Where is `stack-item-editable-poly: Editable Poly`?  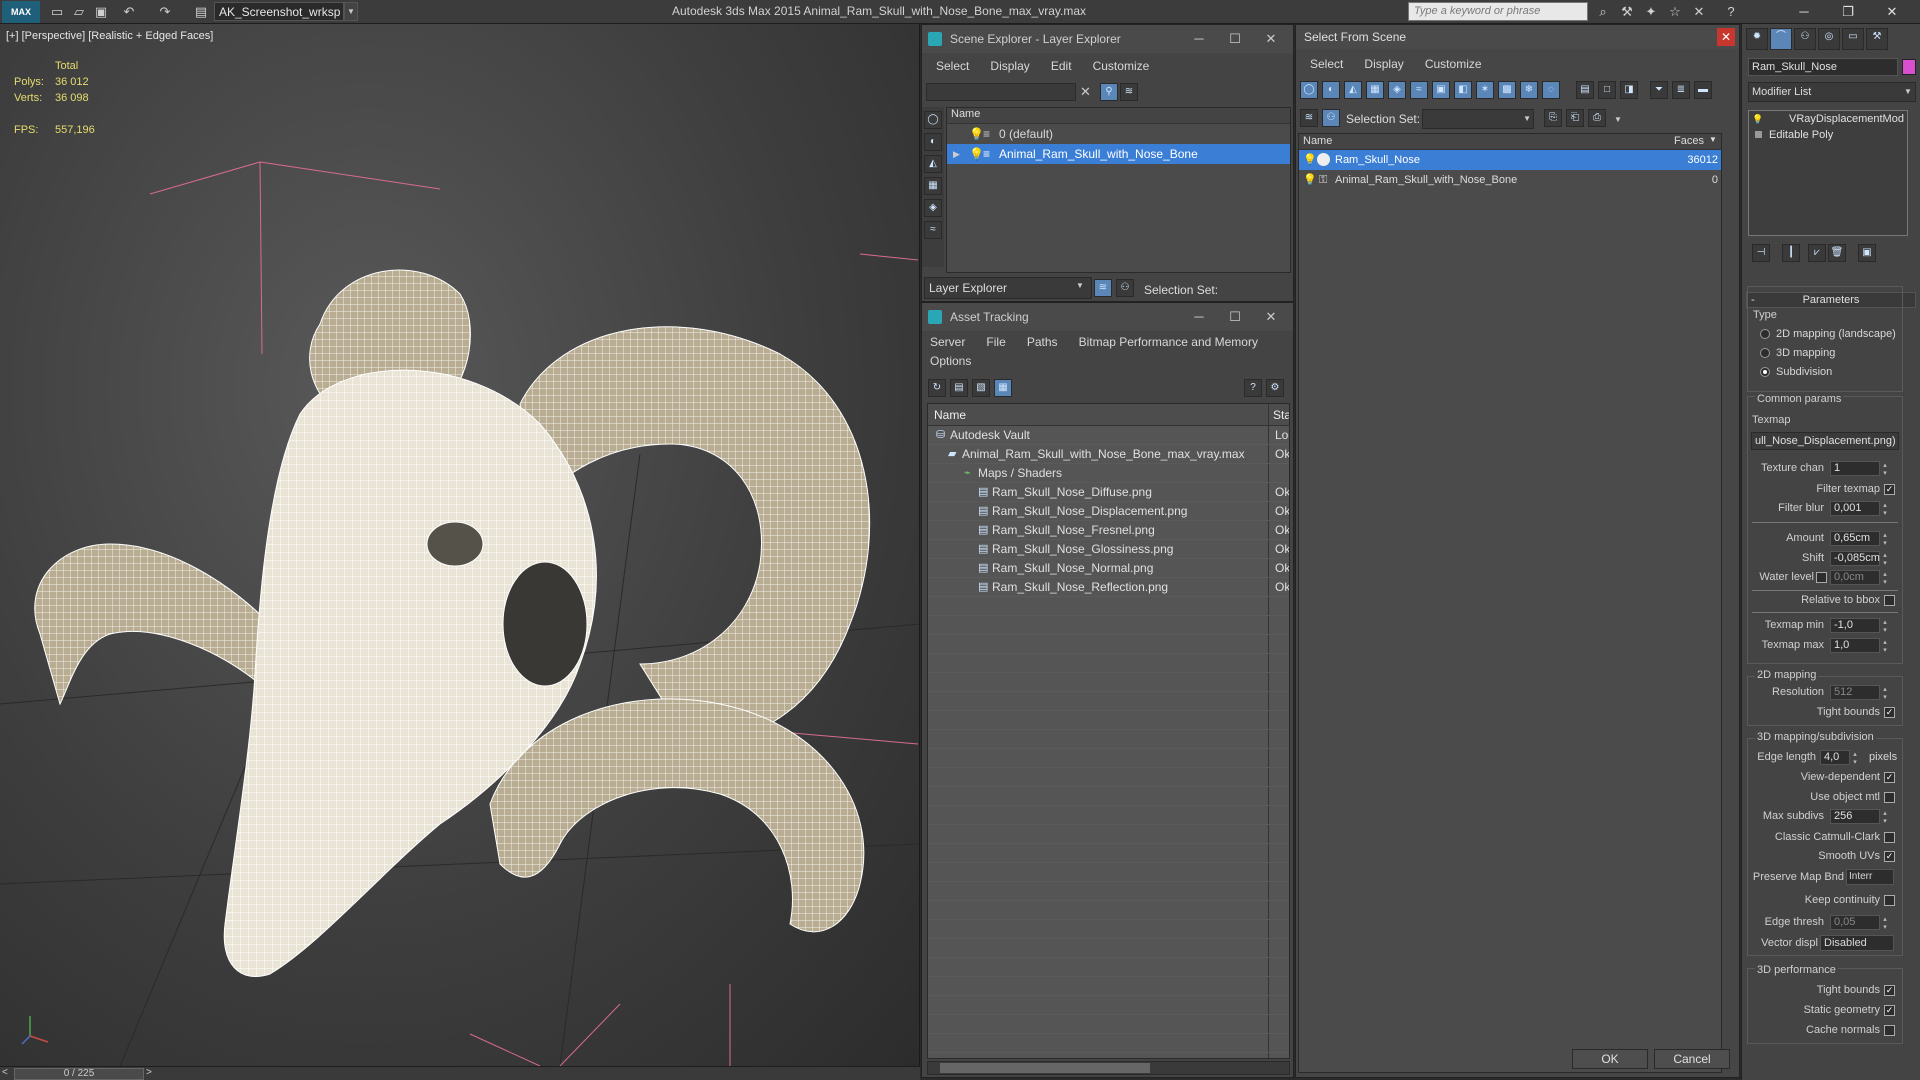
stack-item-editable-poly: Editable Poly is located at coordinates (1828, 135).